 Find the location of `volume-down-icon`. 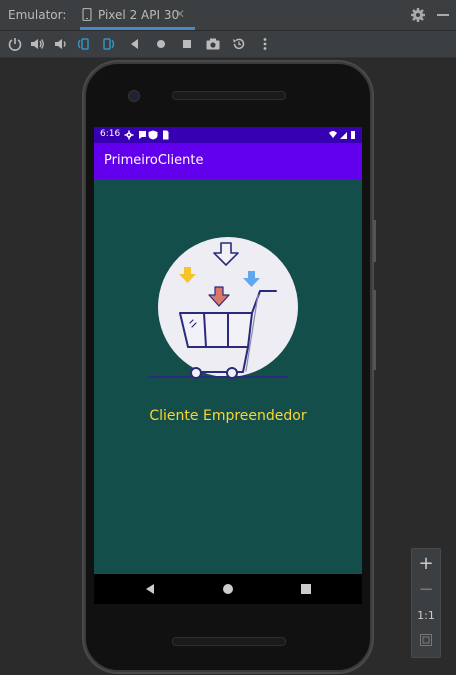

volume-down-icon is located at coordinates (60, 44).